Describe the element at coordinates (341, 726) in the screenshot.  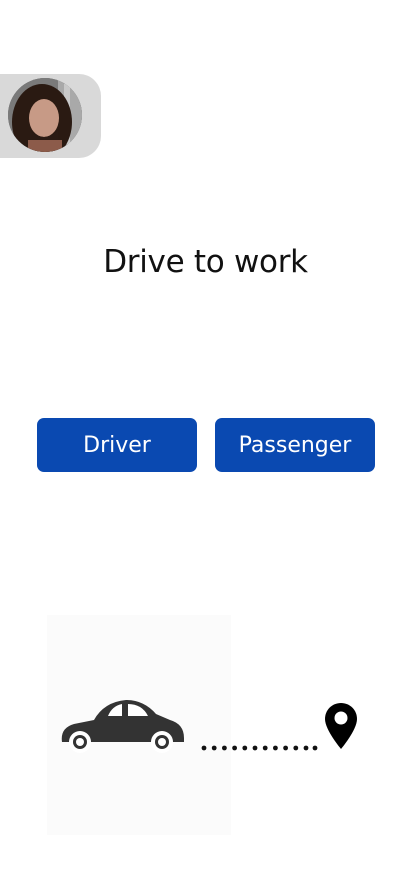
I see `location-pin-icon` at that location.